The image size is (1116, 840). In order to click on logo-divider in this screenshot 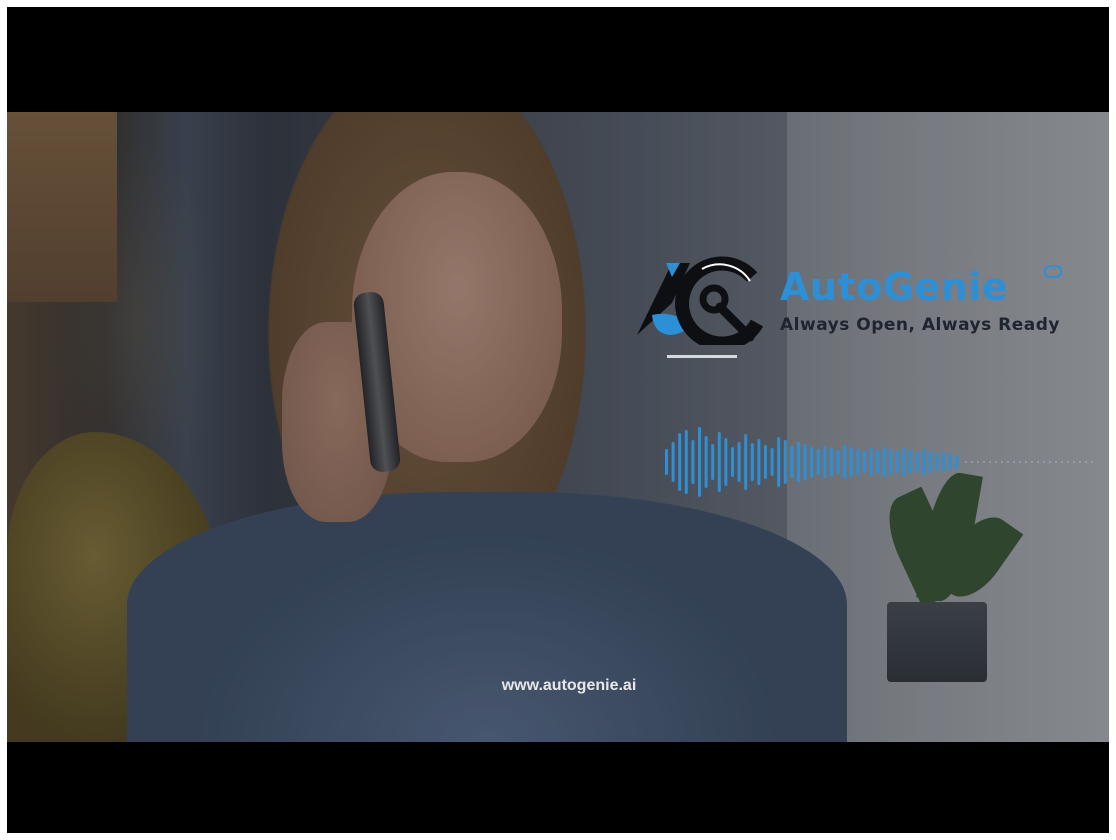, I will do `click(702, 356)`.